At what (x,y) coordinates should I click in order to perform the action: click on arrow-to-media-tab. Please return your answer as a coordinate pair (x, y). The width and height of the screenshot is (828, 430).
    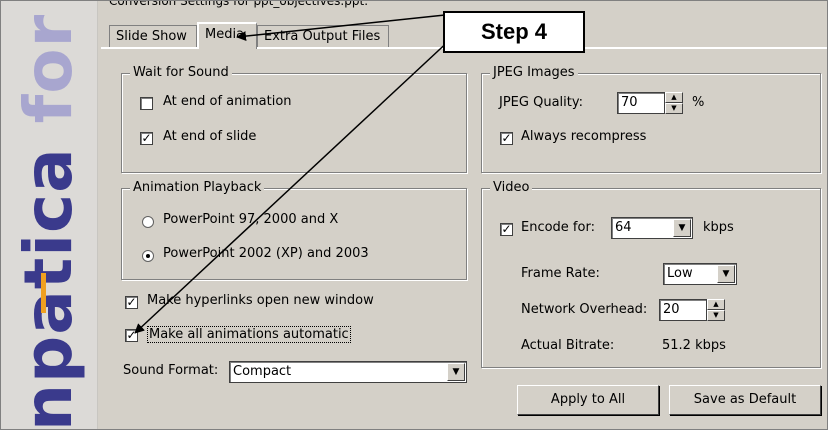
    Looking at the image, I should click on (341, 28).